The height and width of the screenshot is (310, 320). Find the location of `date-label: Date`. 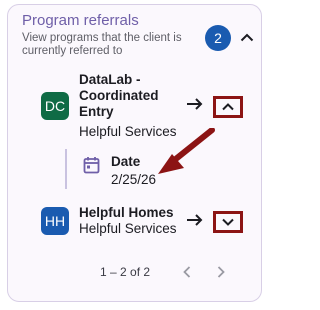

date-label: Date is located at coordinates (126, 161).